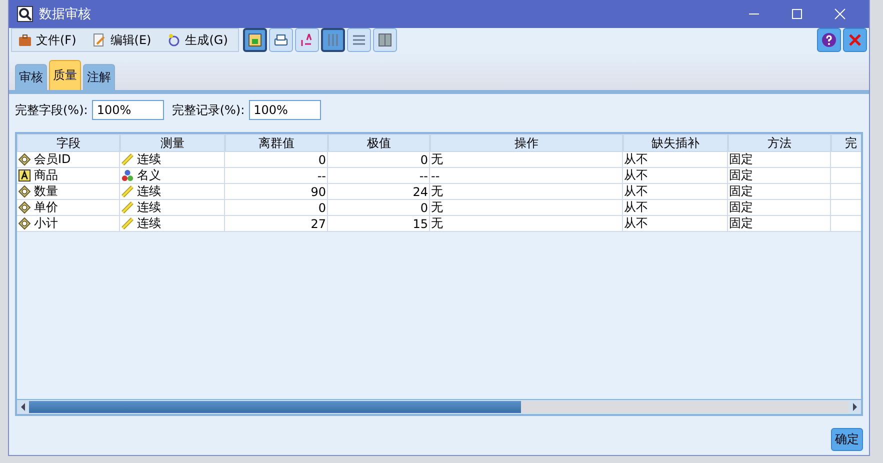 The width and height of the screenshot is (883, 463). Describe the element at coordinates (25, 14) in the screenshot. I see `magnifier-icon` at that location.